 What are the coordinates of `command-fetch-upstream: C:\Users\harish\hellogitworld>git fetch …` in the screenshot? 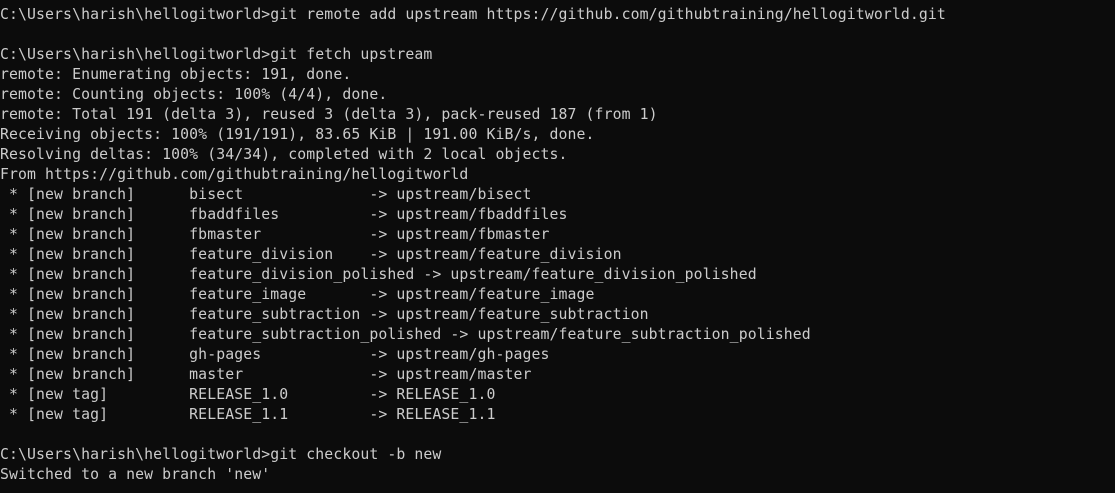 It's located at (216, 54).